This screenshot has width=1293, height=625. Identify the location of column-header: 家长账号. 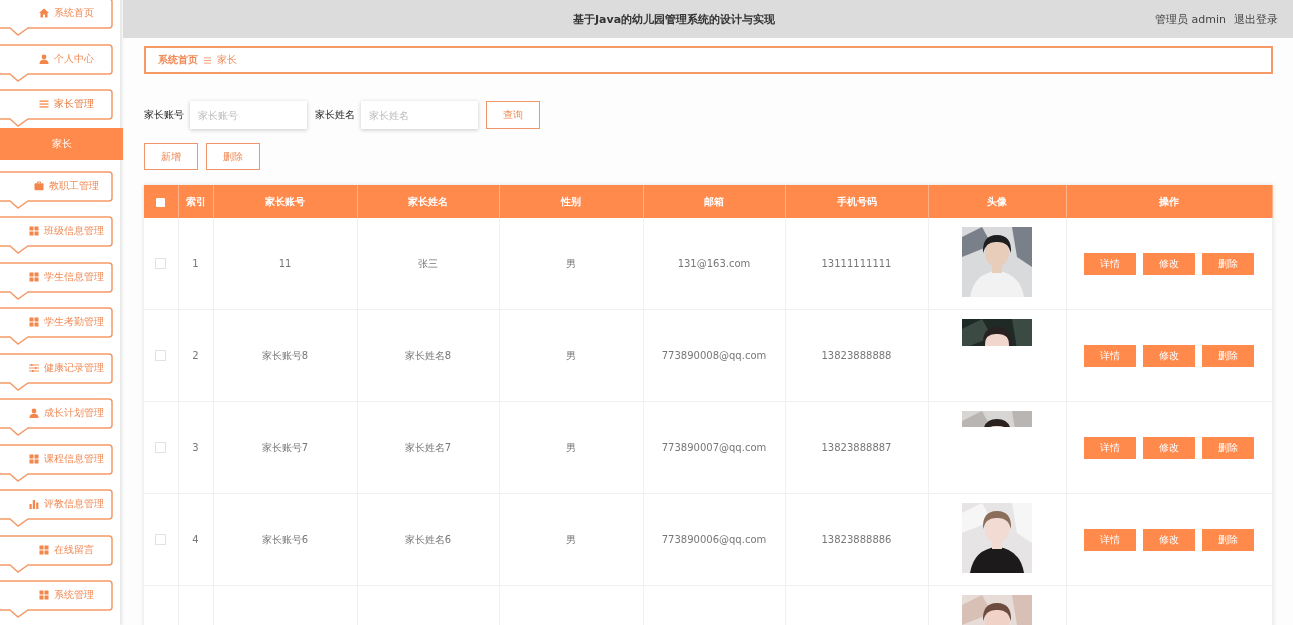
(285, 201).